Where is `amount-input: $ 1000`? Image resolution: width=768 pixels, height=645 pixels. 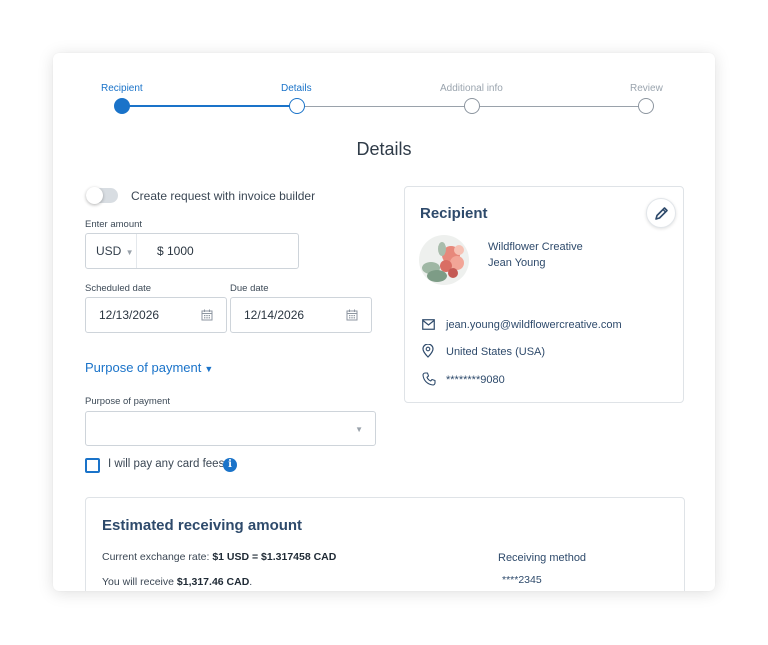 amount-input: $ 1000 is located at coordinates (175, 251).